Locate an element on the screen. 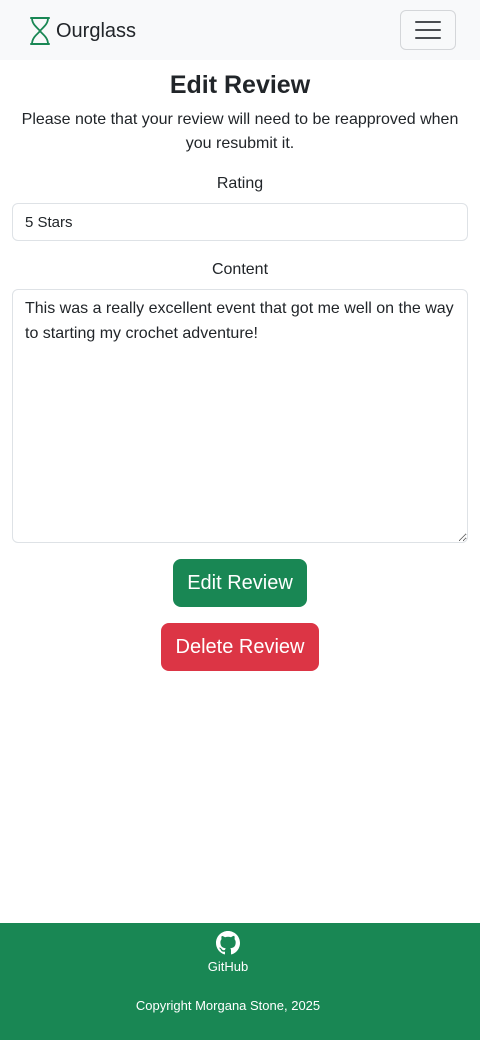 The width and height of the screenshot is (480, 1040). github-label: GitHub is located at coordinates (228, 966).